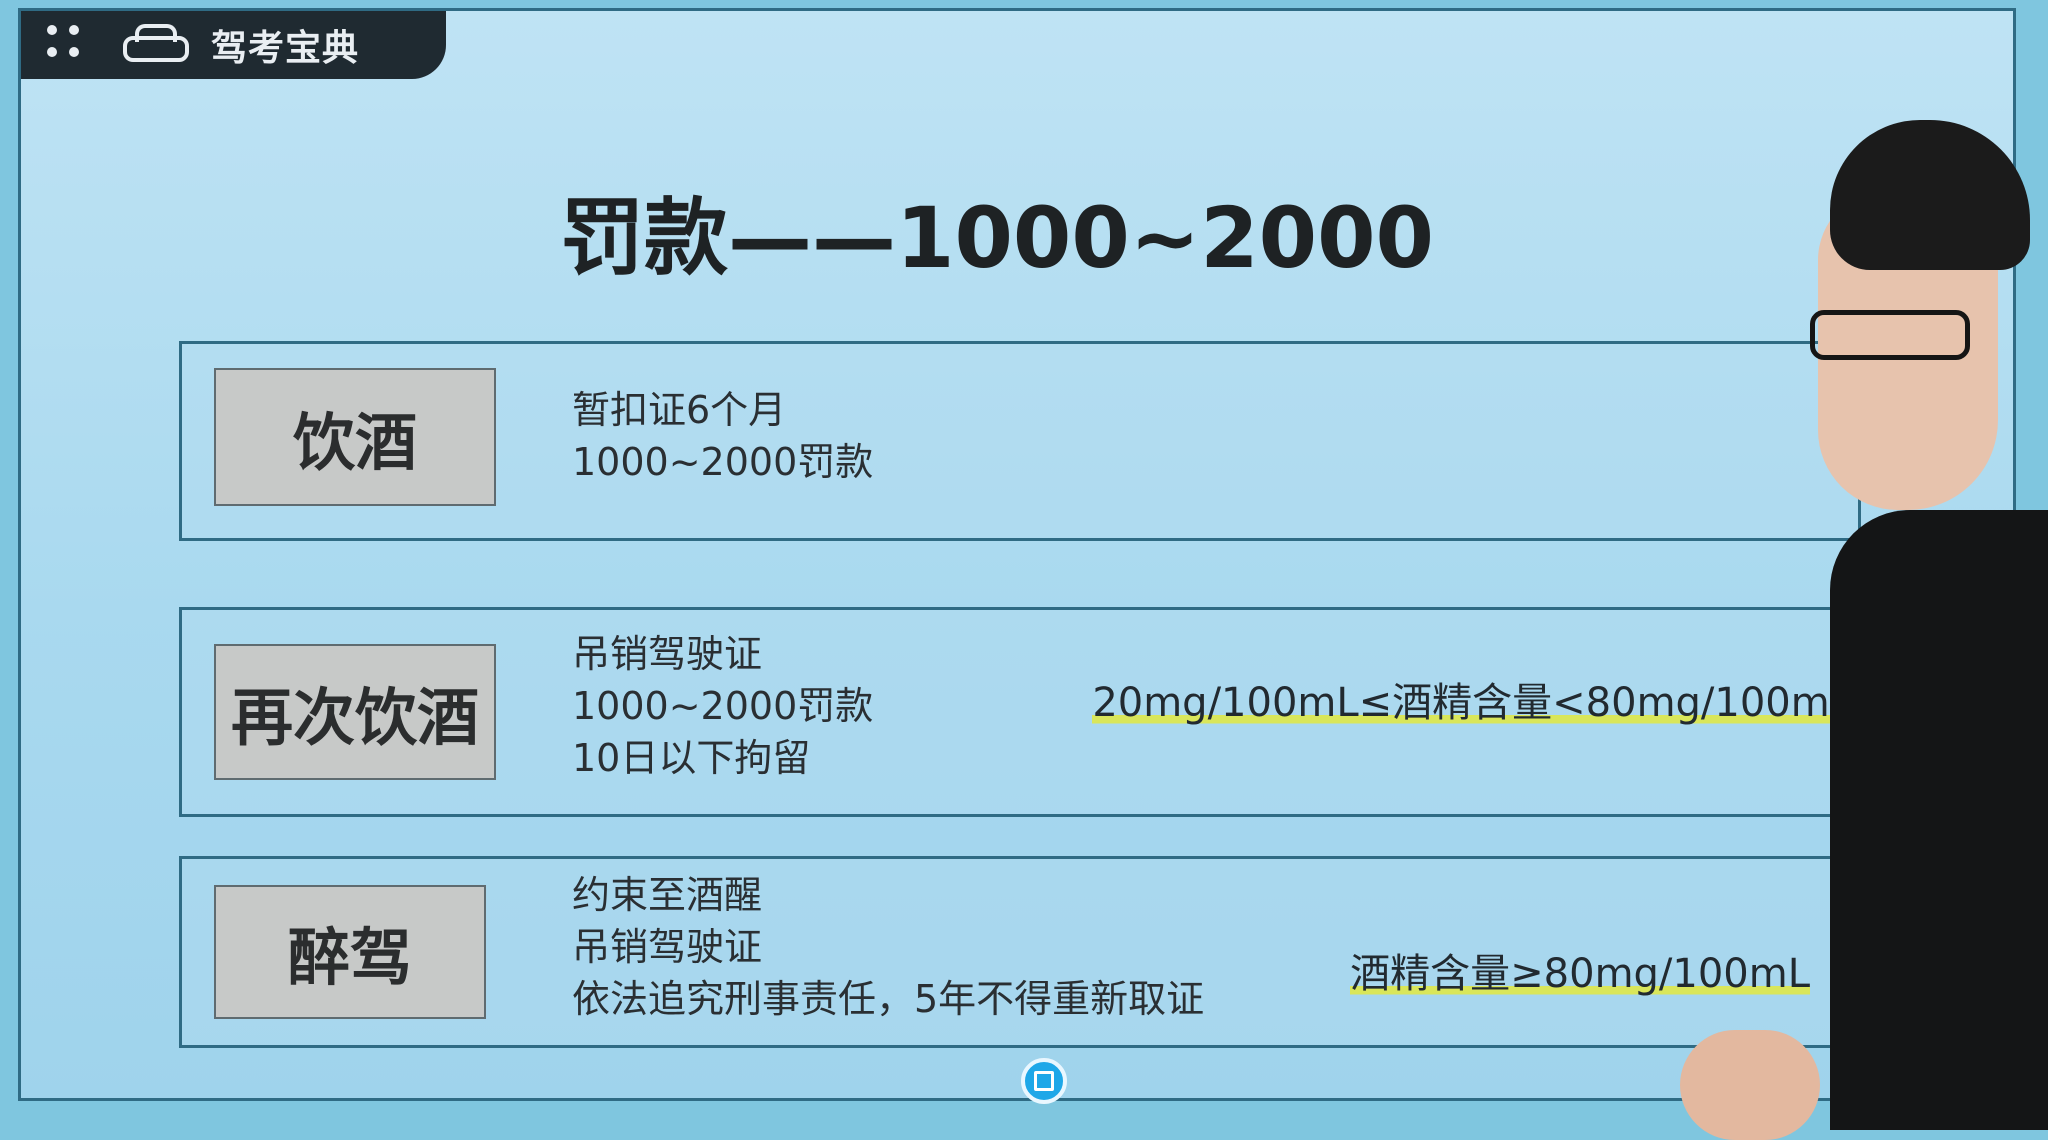  I want to click on category-tag: 醉驾, so click(350, 952).